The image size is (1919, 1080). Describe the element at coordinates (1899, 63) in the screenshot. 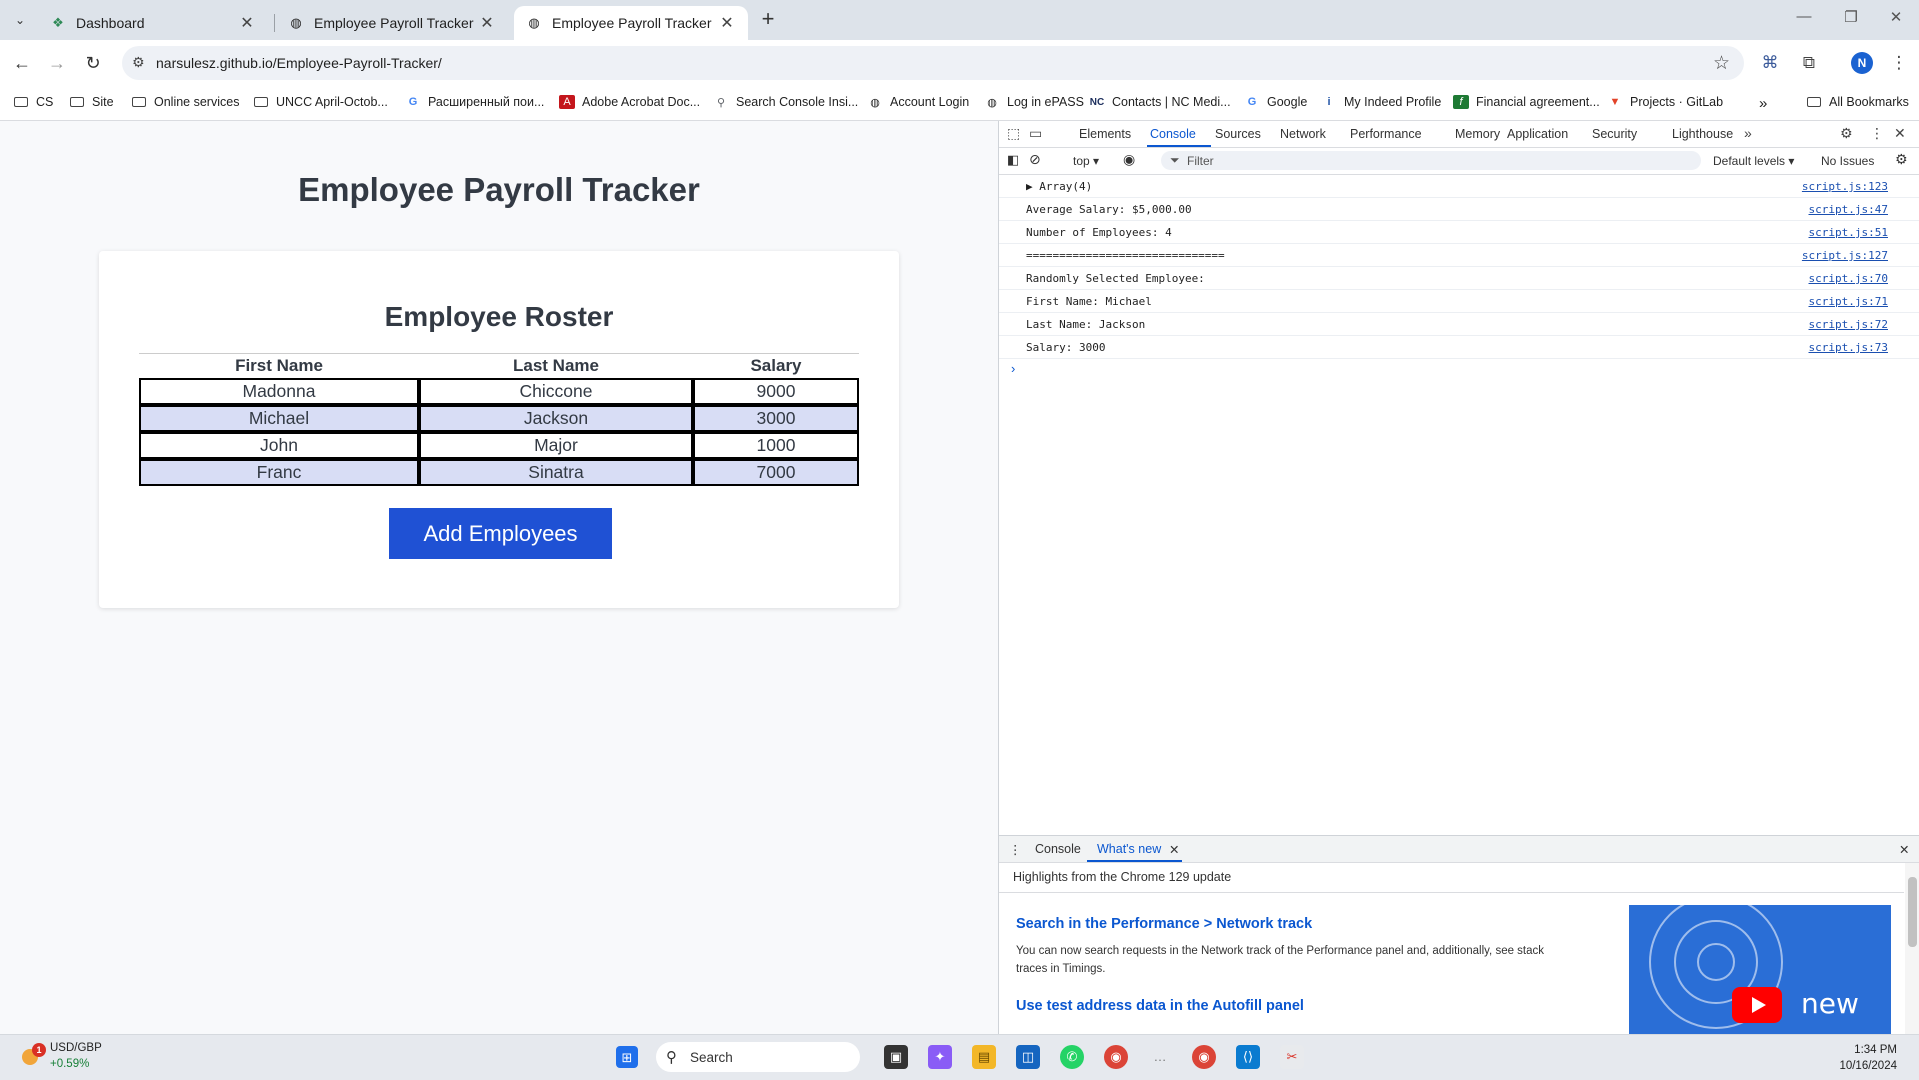

I see `browser-menu-icon: ⋮` at that location.